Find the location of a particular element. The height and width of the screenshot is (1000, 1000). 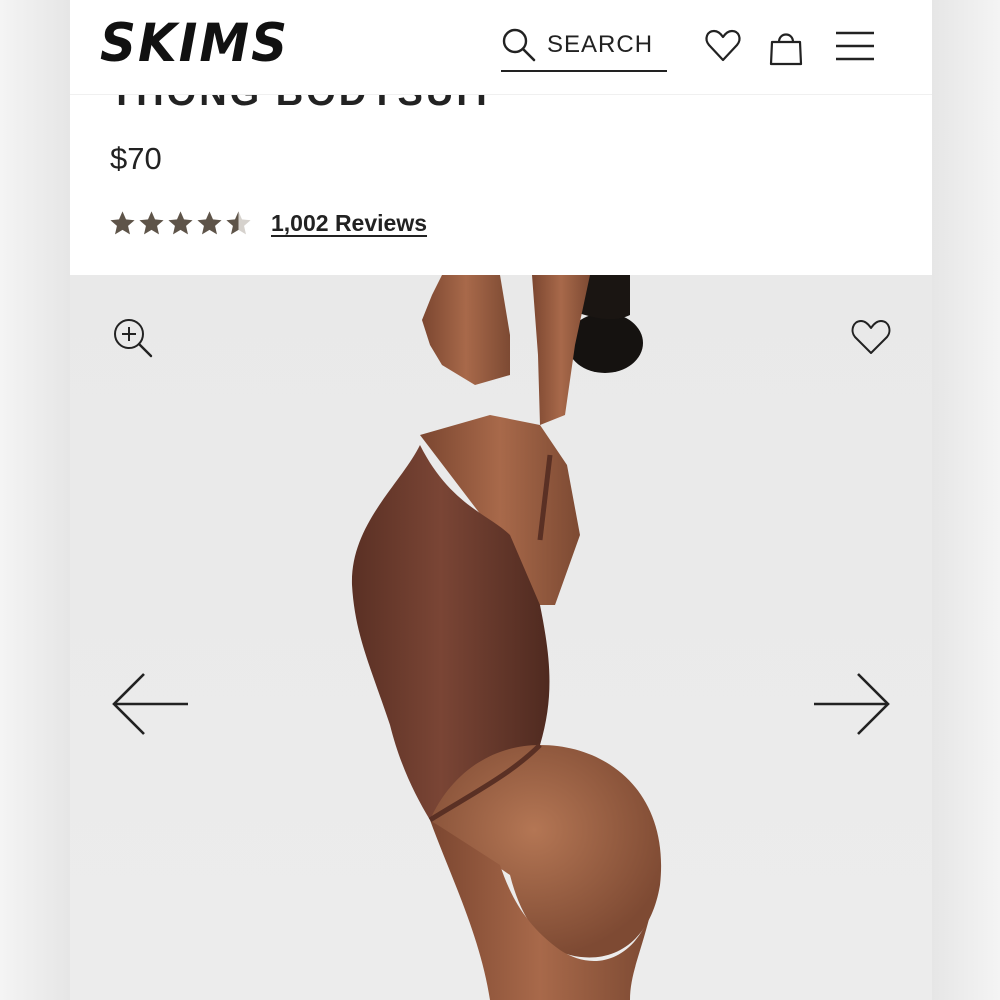

star-rating is located at coordinates (180, 223).